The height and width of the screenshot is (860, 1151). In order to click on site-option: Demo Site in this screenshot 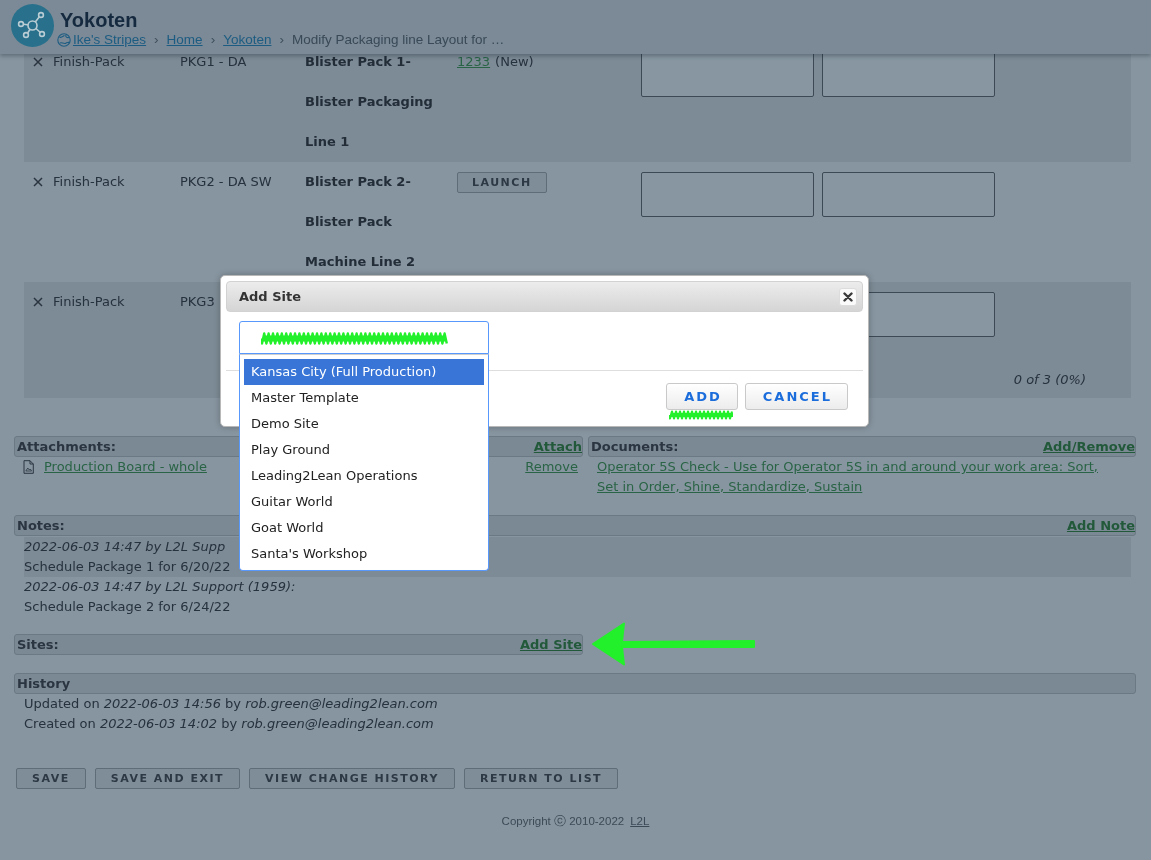, I will do `click(364, 424)`.